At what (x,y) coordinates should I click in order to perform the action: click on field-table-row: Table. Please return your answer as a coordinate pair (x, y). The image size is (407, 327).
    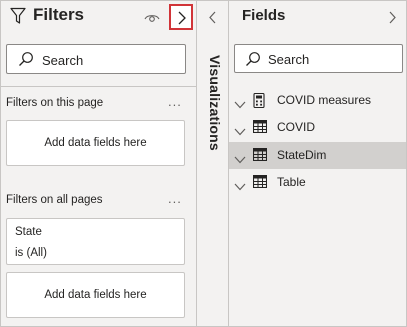
    Looking at the image, I should click on (317, 182).